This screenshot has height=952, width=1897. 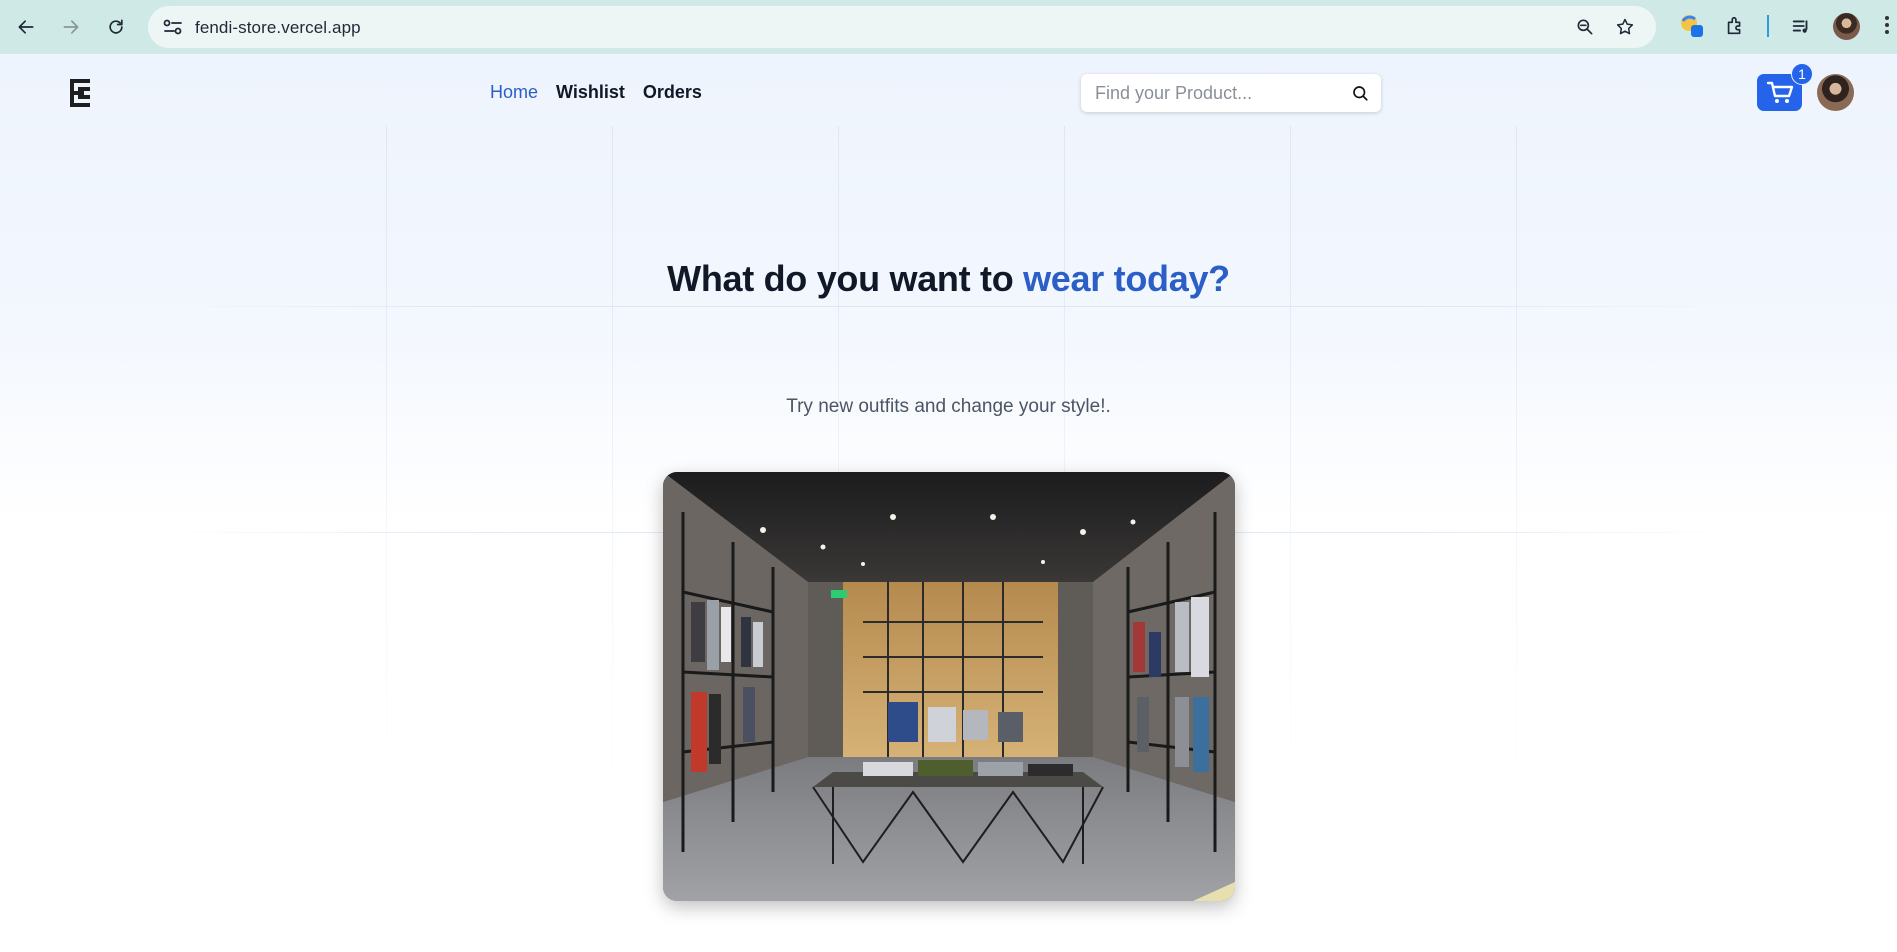 I want to click on forward-button, so click(x=71, y=27).